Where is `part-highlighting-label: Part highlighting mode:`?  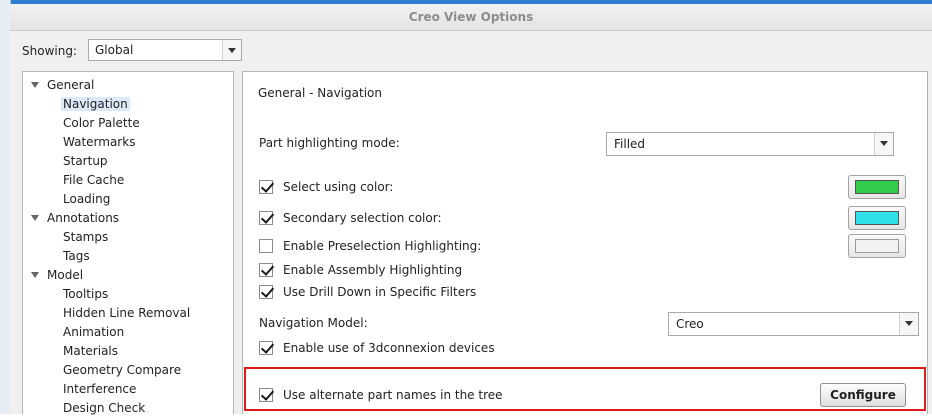
part-highlighting-label: Part highlighting mode: is located at coordinates (329, 143).